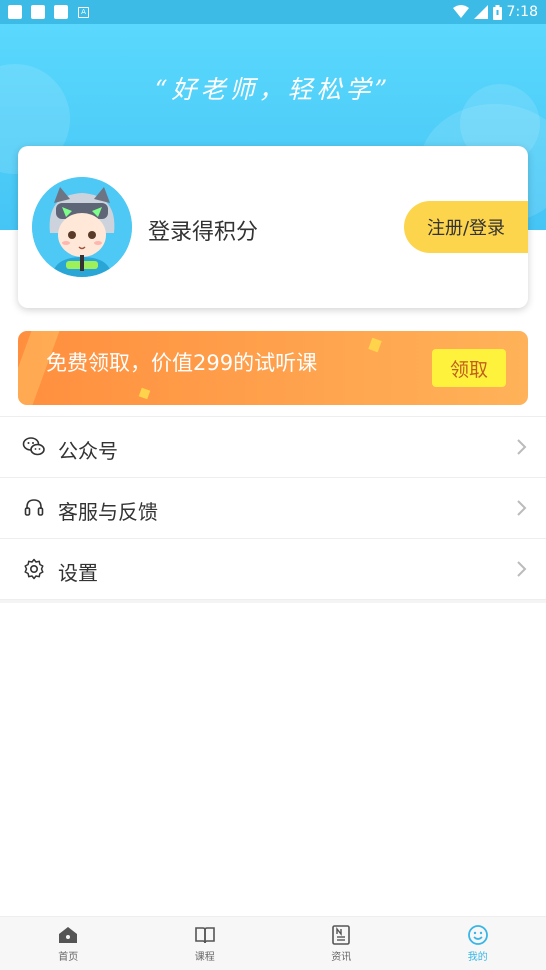 Image resolution: width=546 pixels, height=970 pixels. I want to click on menu-item-official-account: 公众号, so click(273, 447).